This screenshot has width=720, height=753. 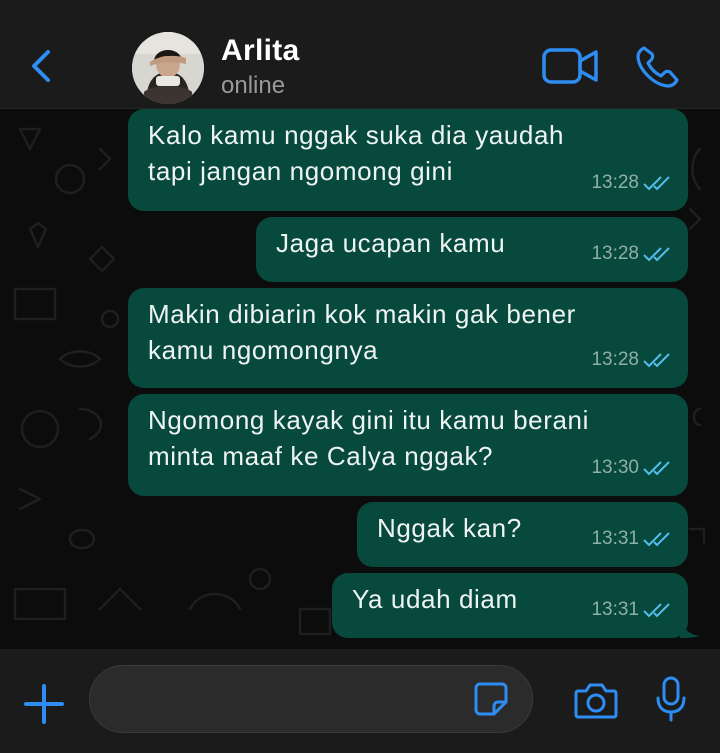 What do you see at coordinates (362, 314) in the screenshot?
I see `message-text-line: Makin dibiarin kok makin gak bener` at bounding box center [362, 314].